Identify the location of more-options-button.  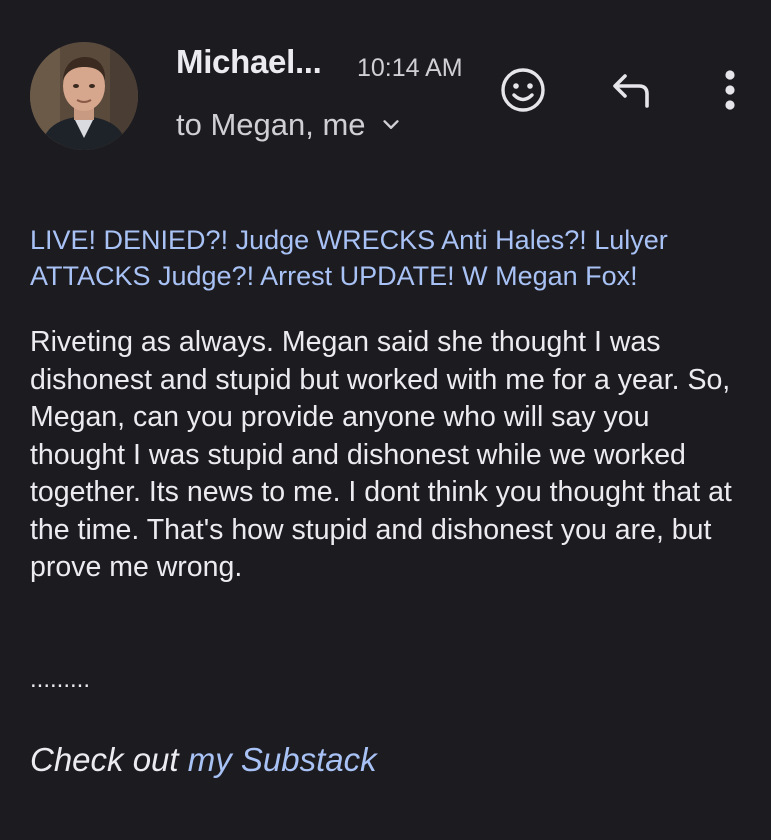
(730, 90).